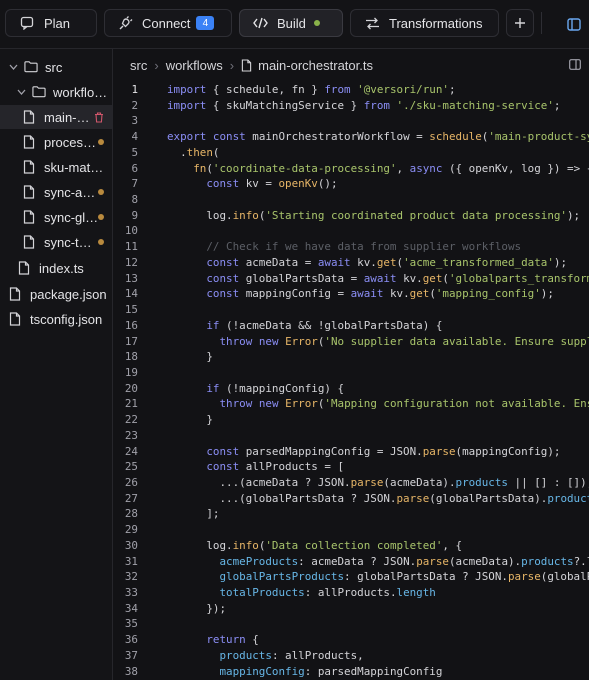 The image size is (589, 680). I want to click on line-number: 31, so click(131, 561).